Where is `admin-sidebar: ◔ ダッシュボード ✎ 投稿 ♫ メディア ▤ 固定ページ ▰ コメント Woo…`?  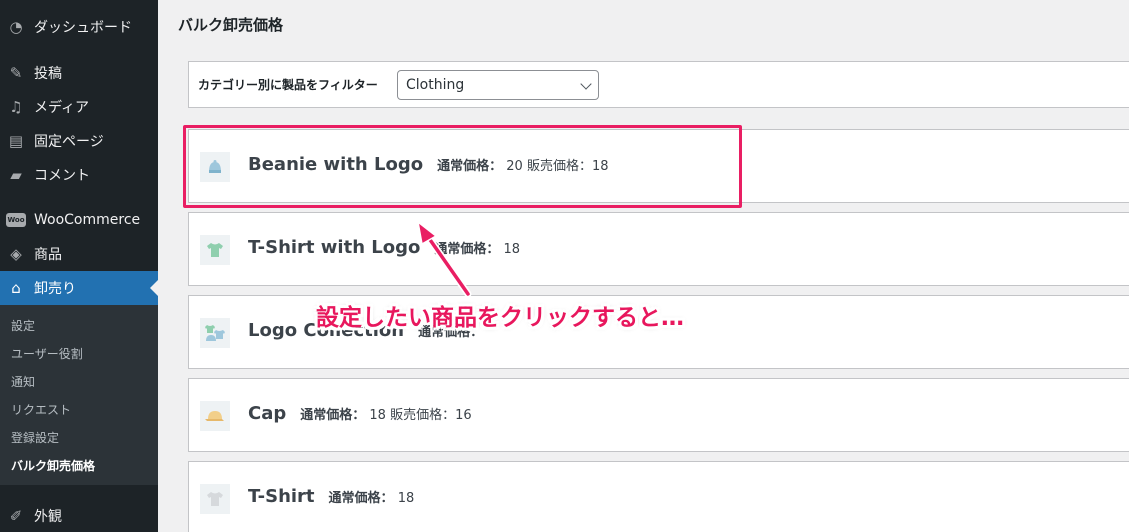
admin-sidebar: ◔ ダッシュボード ✎ 投稿 ♫ メディア ▤ 固定ページ ▰ コメント Woo… is located at coordinates (79, 266).